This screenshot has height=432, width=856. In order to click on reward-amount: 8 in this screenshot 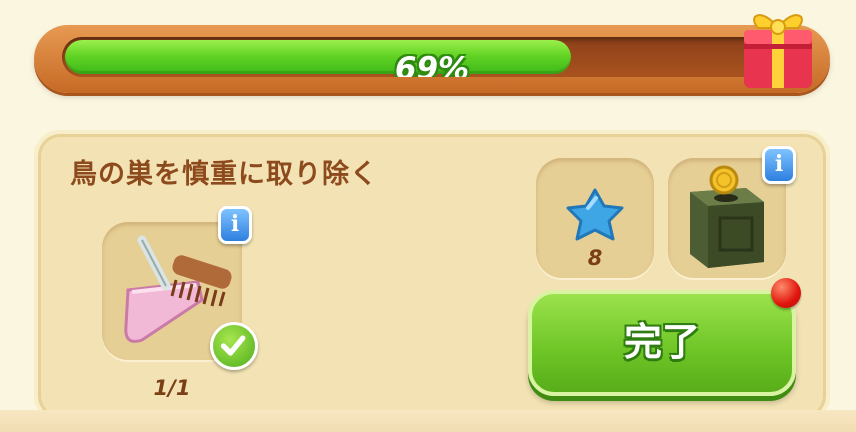, I will do `click(595, 258)`.